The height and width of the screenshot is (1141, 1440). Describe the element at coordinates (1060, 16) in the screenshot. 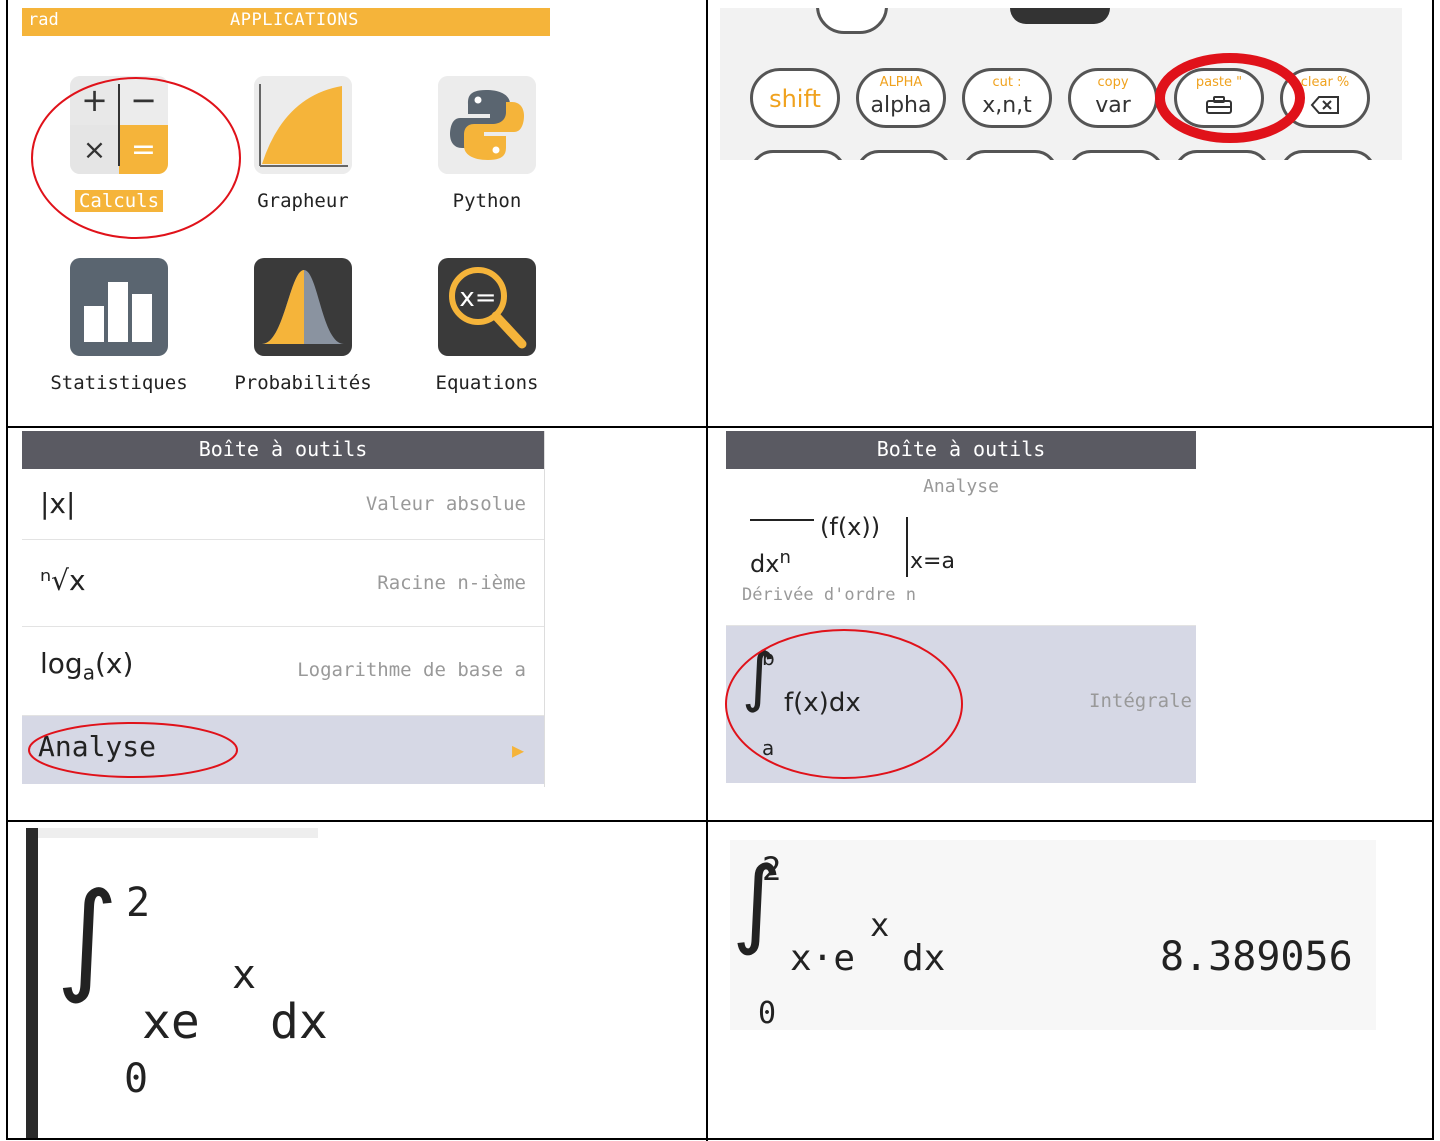

I see `ok-key` at that location.